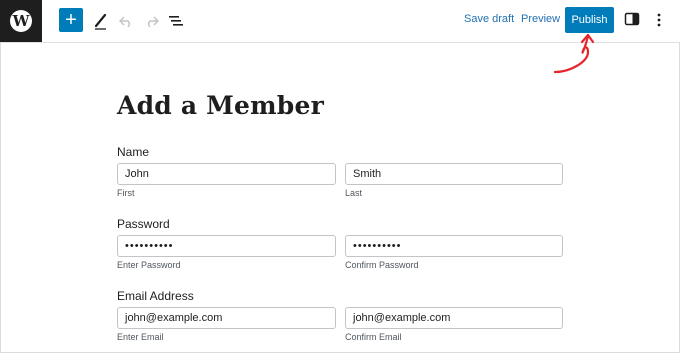 This screenshot has width=680, height=353. I want to click on confirm-password-field: ••••••••••, so click(454, 246).